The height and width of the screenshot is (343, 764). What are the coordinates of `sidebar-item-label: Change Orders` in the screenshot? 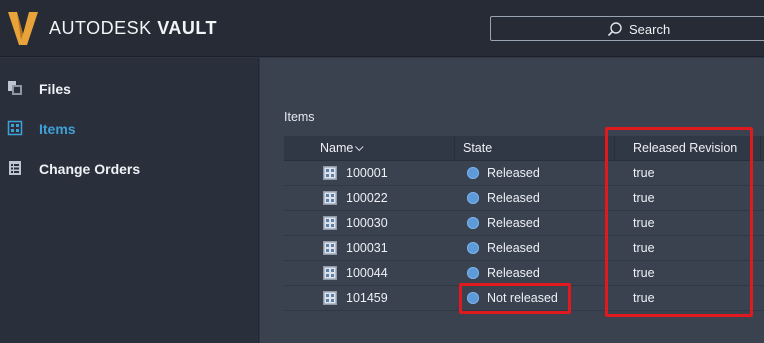 It's located at (90, 169).